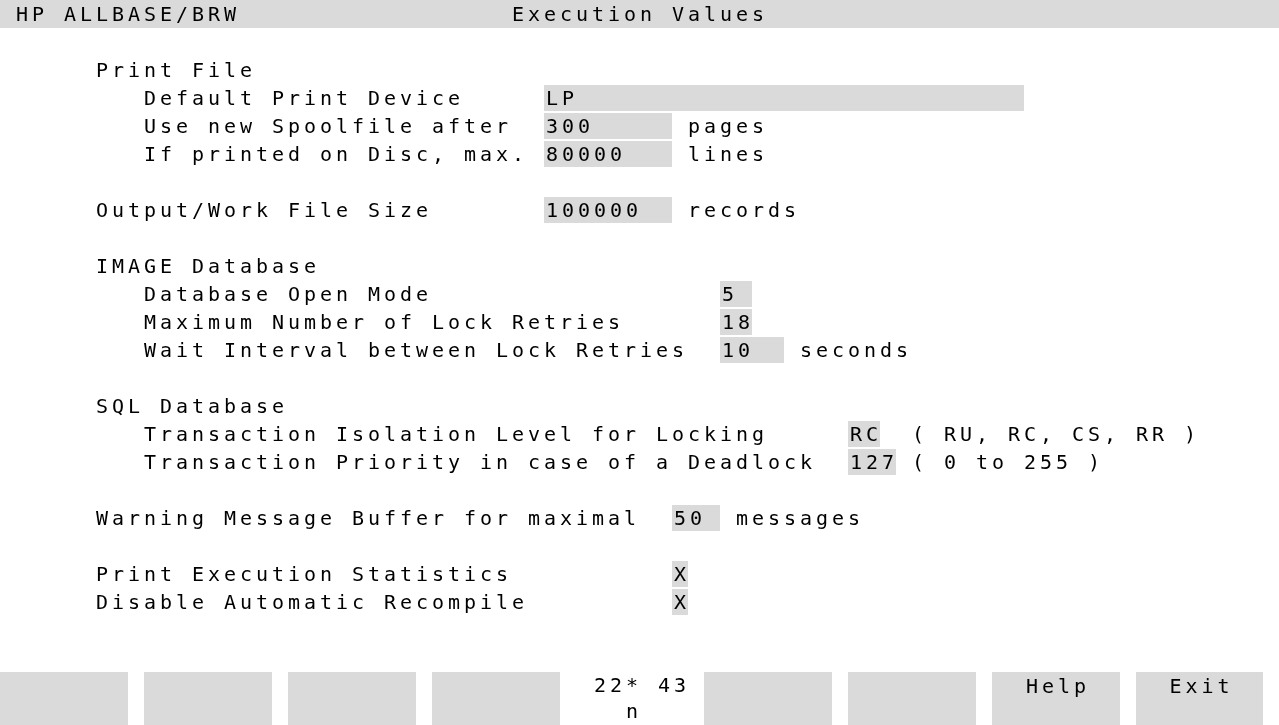 The height and width of the screenshot is (725, 1279). I want to click on unit-label: records, so click(744, 210).